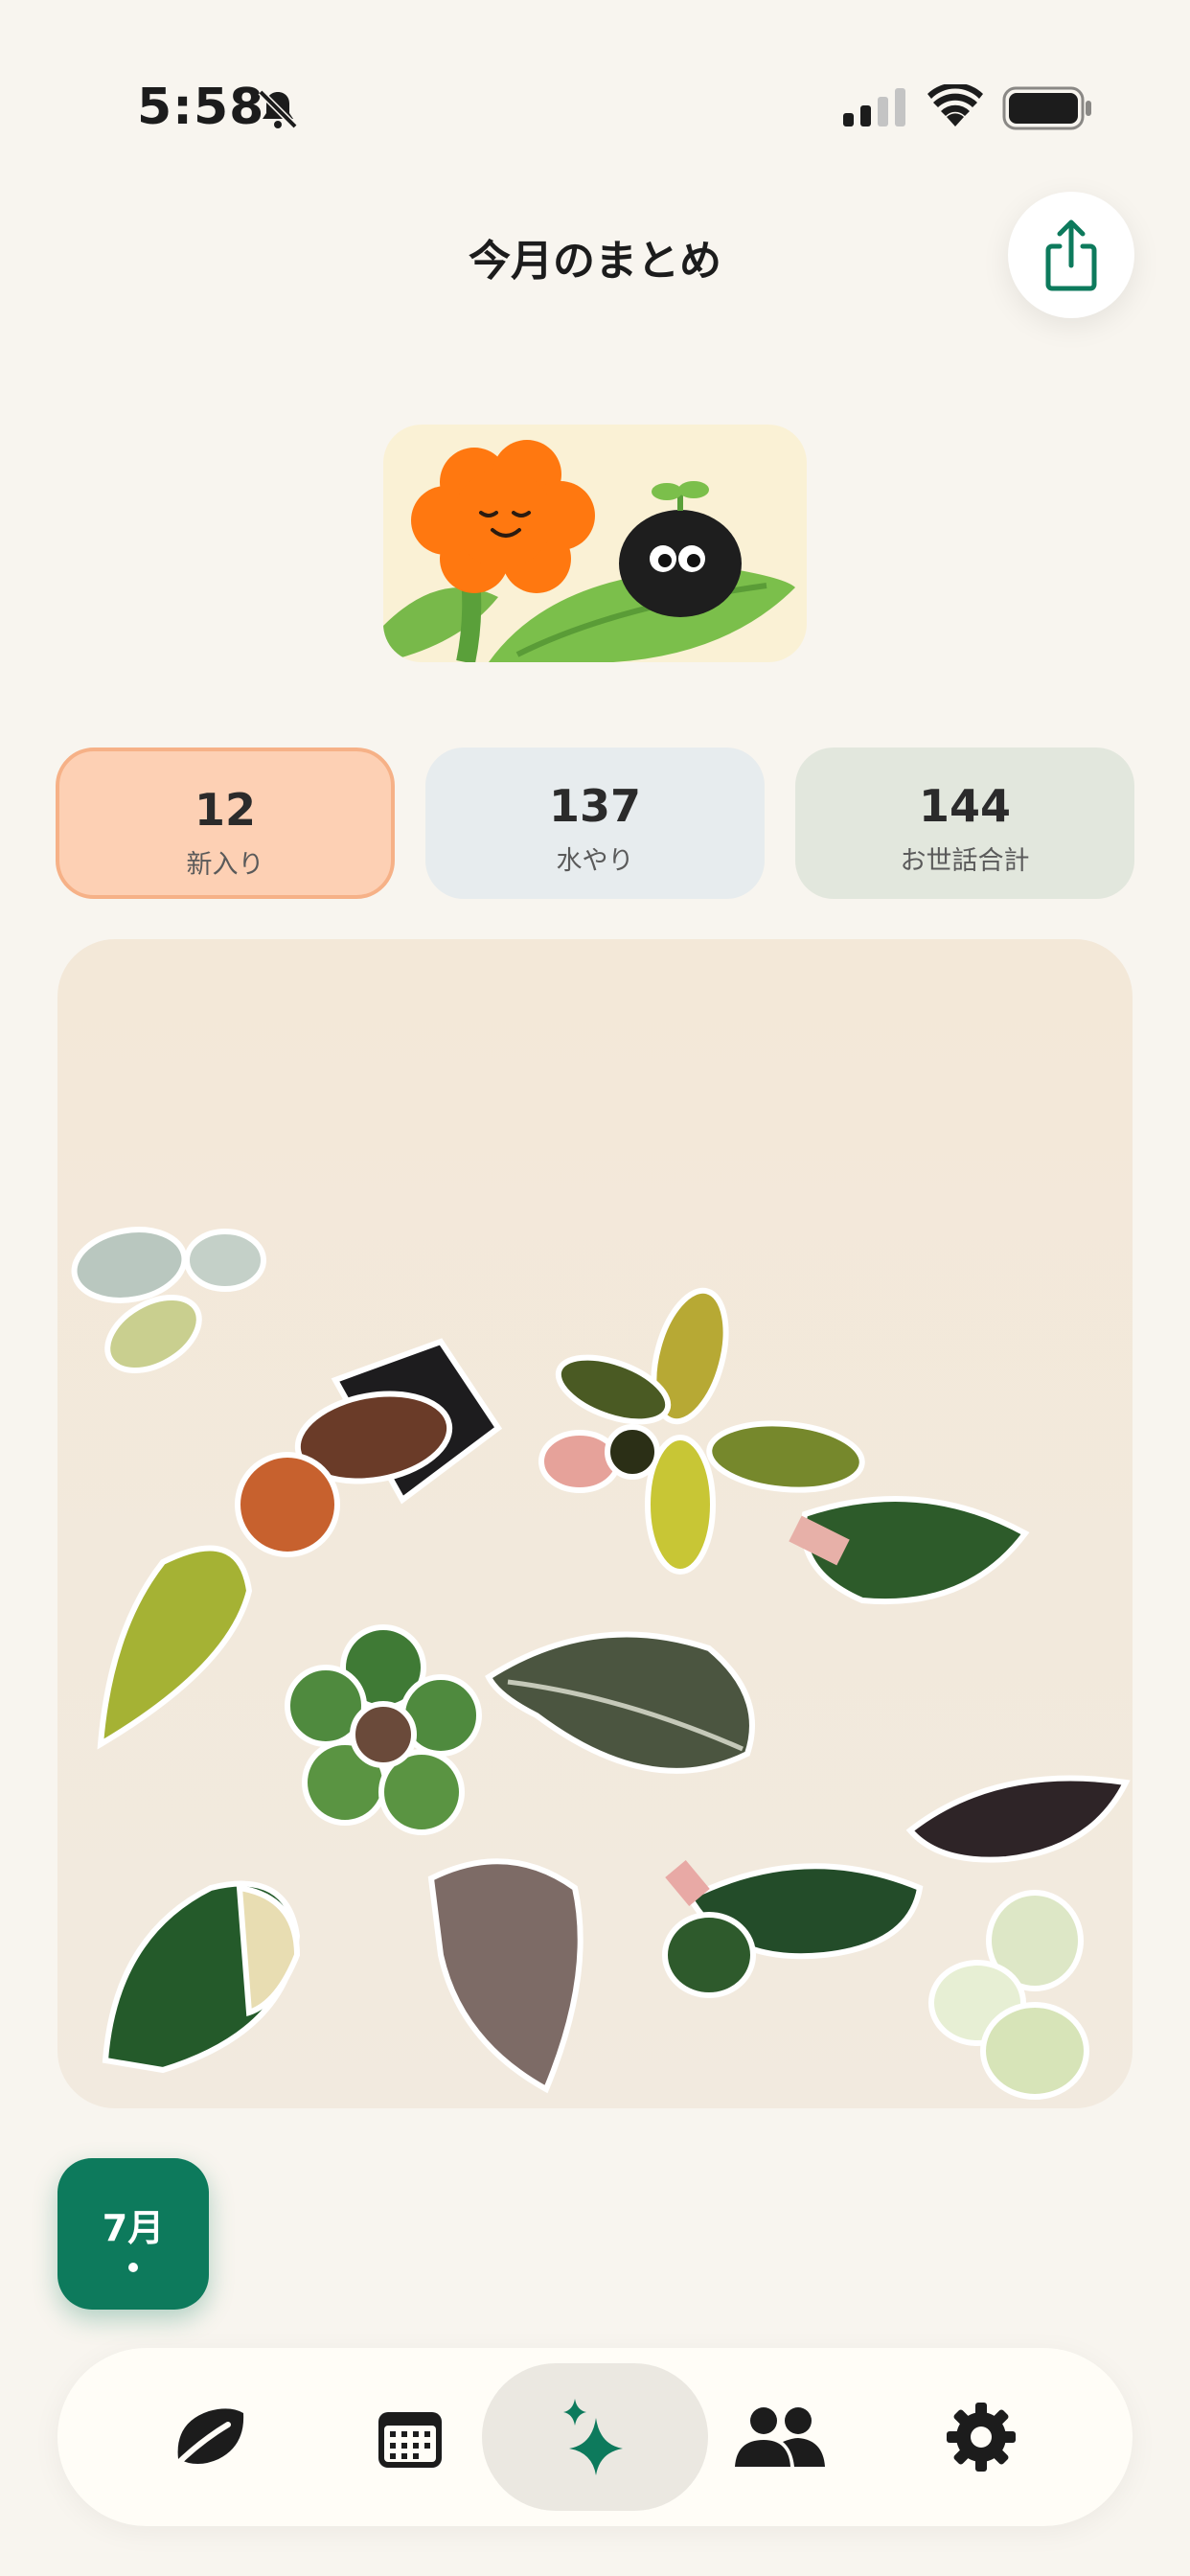 This screenshot has height=2576, width=1190. I want to click on summary-illustration, so click(595, 543).